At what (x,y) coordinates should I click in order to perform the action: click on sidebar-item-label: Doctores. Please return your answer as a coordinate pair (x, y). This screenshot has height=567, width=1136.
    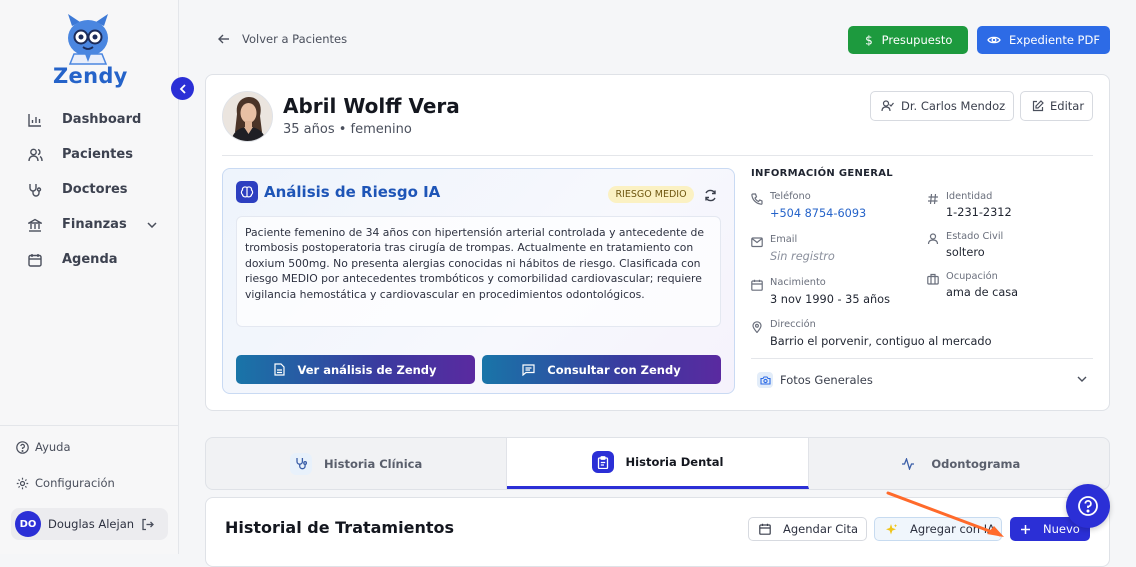
    Looking at the image, I should click on (95, 189).